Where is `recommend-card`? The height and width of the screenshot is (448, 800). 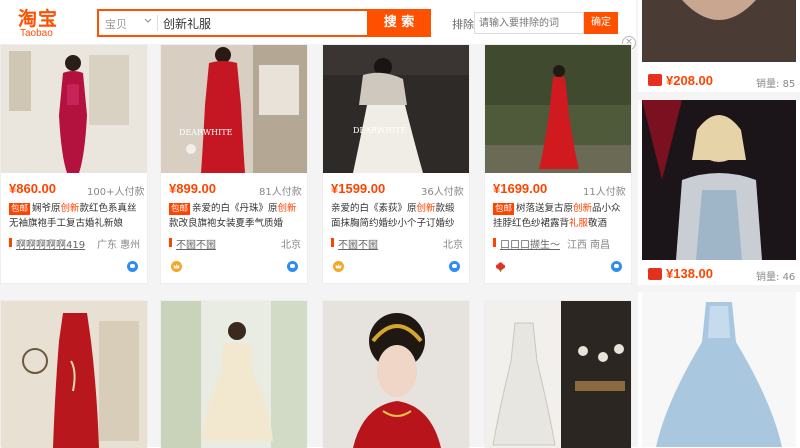
recommend-card is located at coordinates (719, 369).